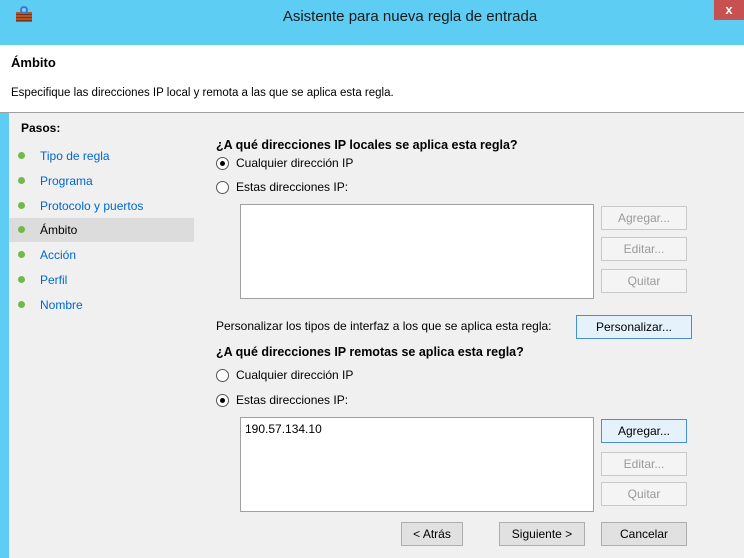  I want to click on step-label: Programa, so click(66, 181).